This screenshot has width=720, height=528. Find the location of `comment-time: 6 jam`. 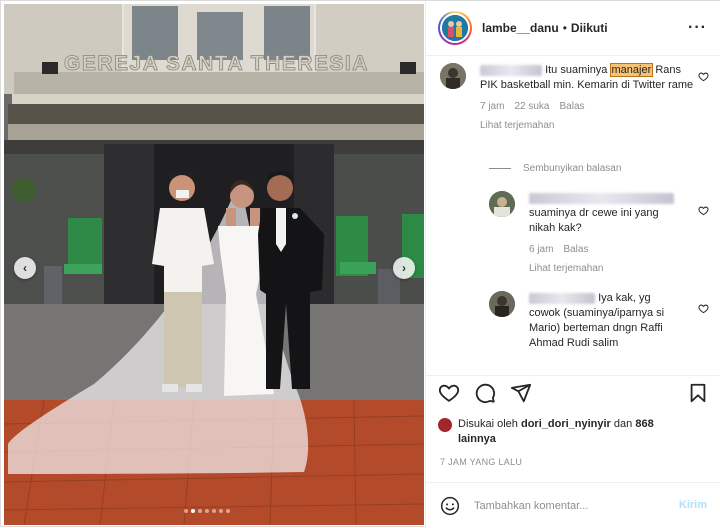

comment-time: 6 jam is located at coordinates (541, 249).